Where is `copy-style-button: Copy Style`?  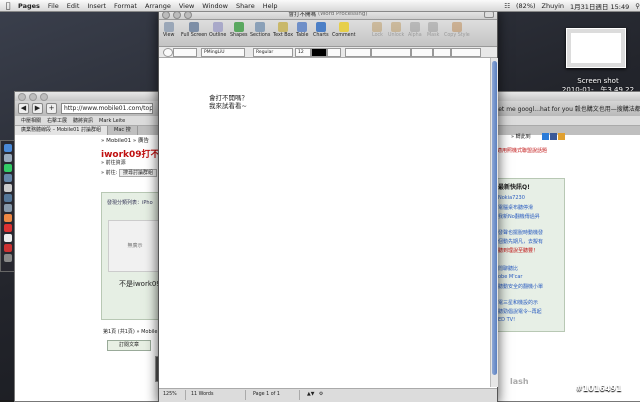
copy-style-button: Copy Style is located at coordinates (457, 30).